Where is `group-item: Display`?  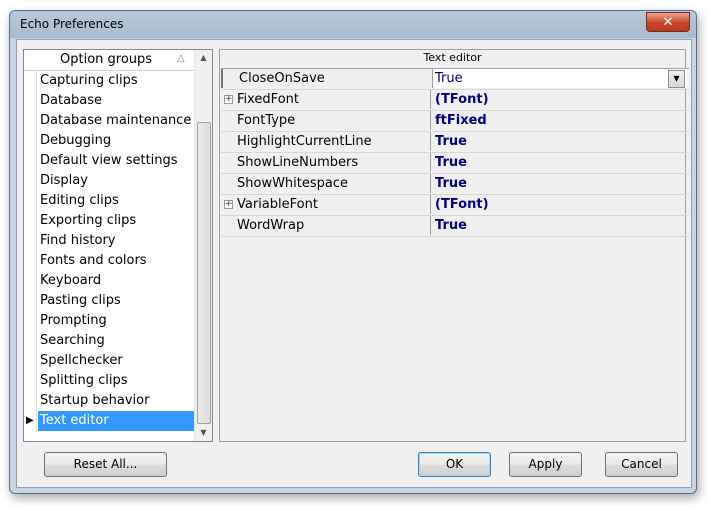 group-item: Display is located at coordinates (109, 181).